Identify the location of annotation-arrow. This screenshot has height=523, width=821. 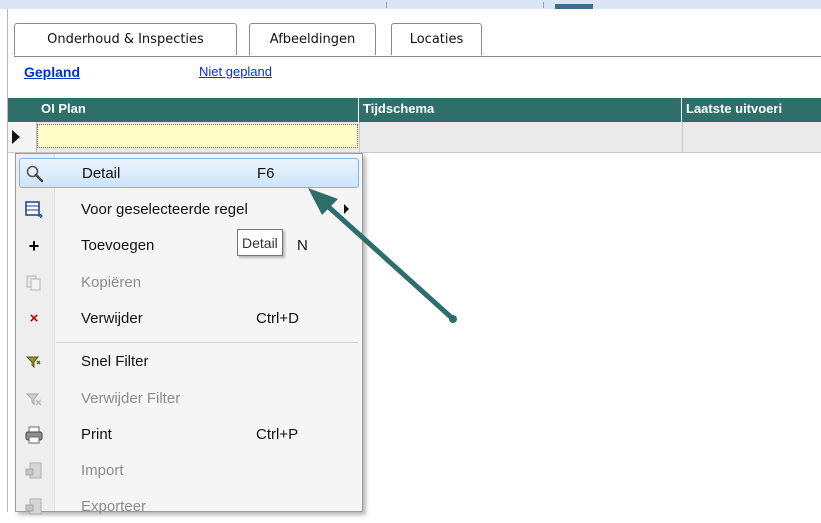
(382, 255).